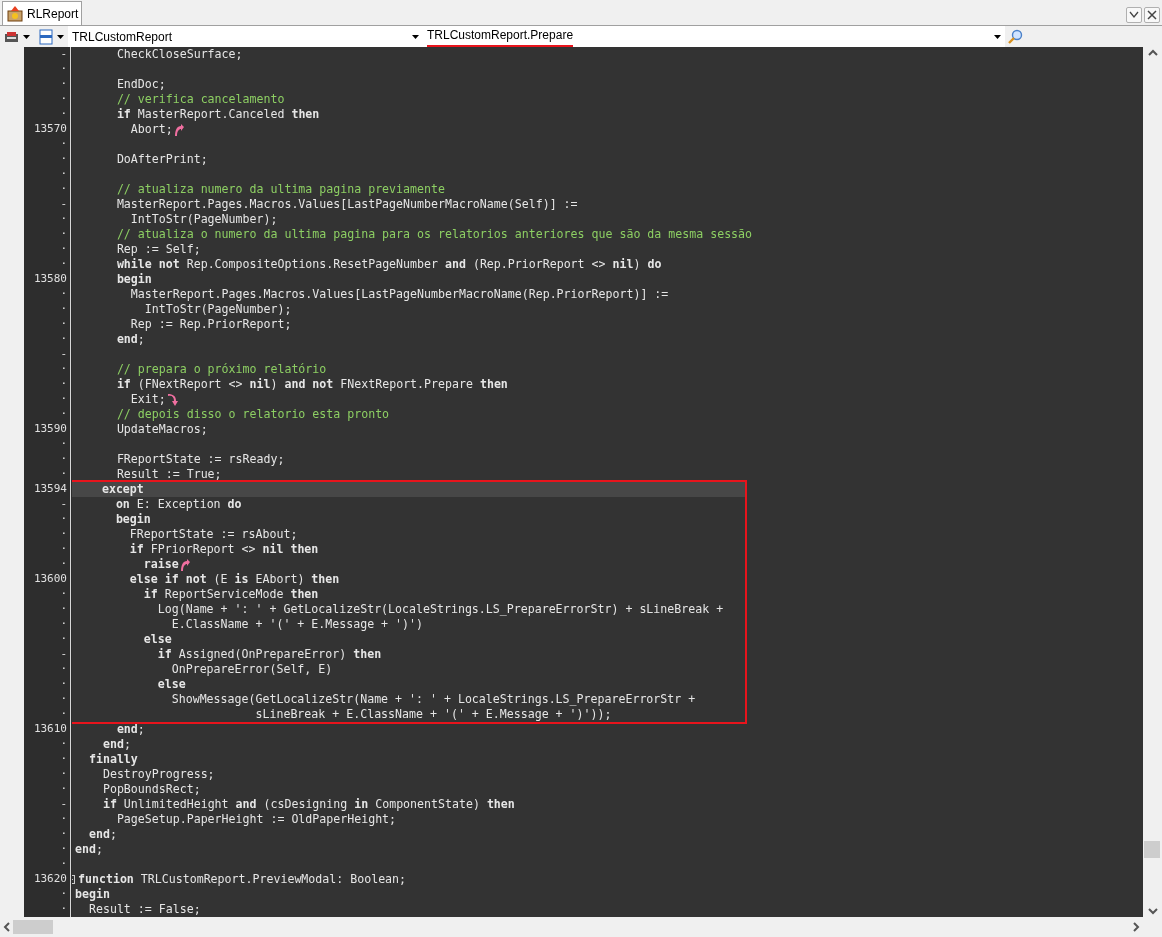  I want to click on close-button, so click(1152, 15).